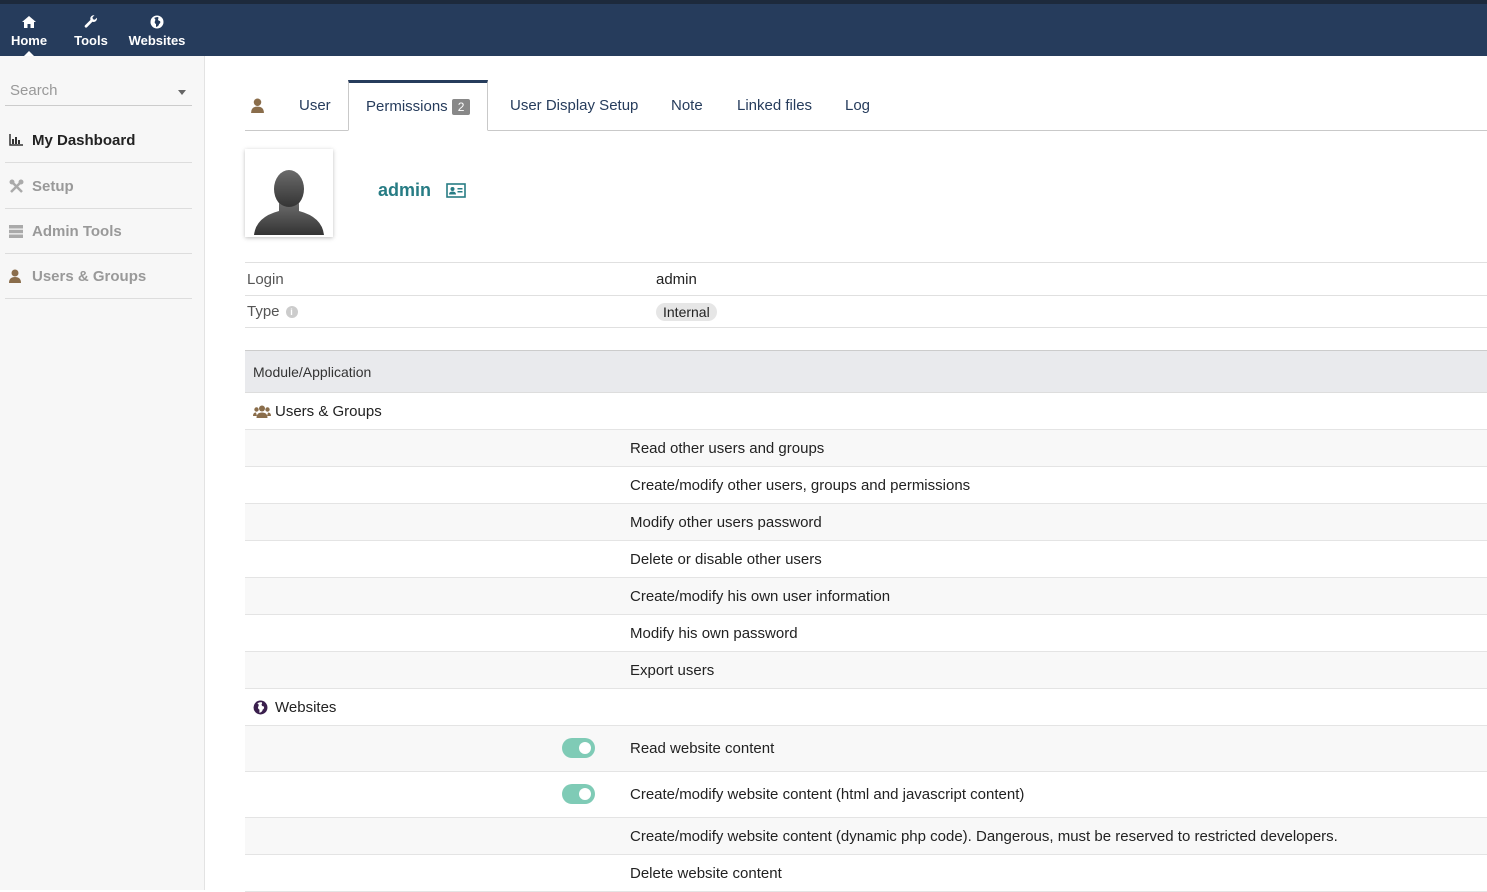 This screenshot has width=1487, height=892. I want to click on permission-label: Modify his own password, so click(714, 633).